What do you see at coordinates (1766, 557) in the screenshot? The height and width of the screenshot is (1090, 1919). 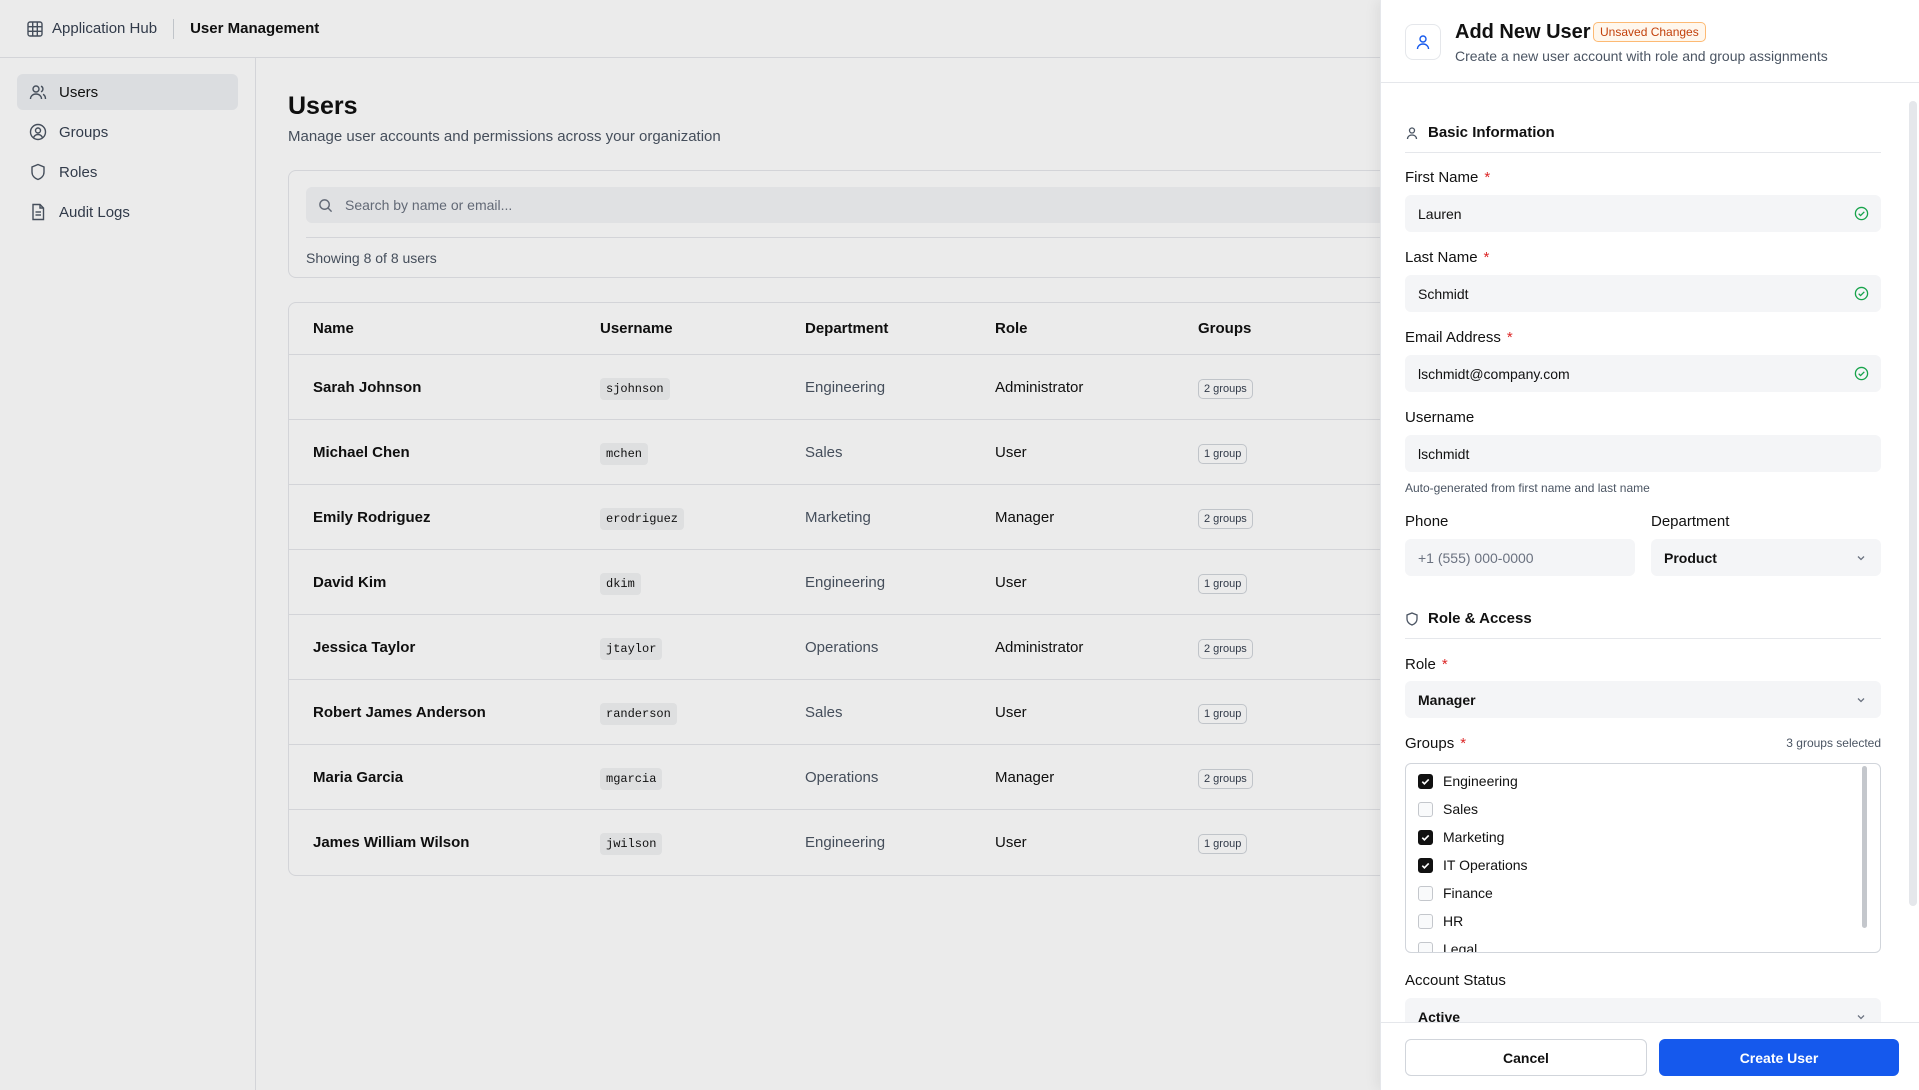 I see `department-select: Product` at bounding box center [1766, 557].